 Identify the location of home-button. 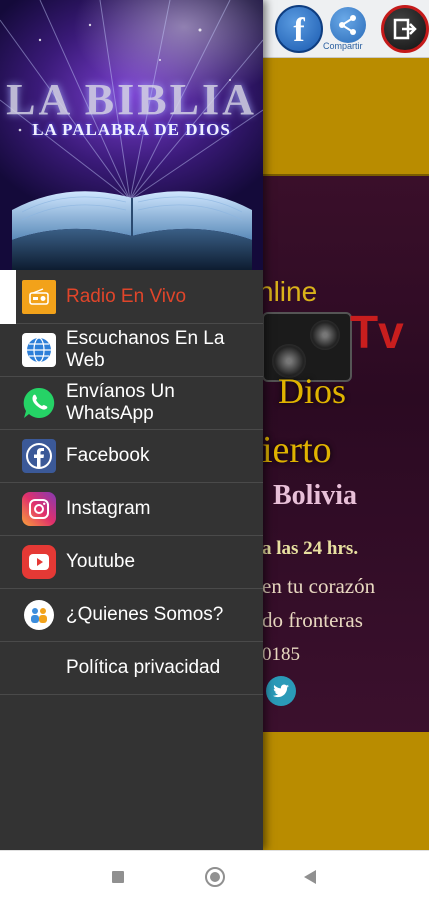
(215, 877).